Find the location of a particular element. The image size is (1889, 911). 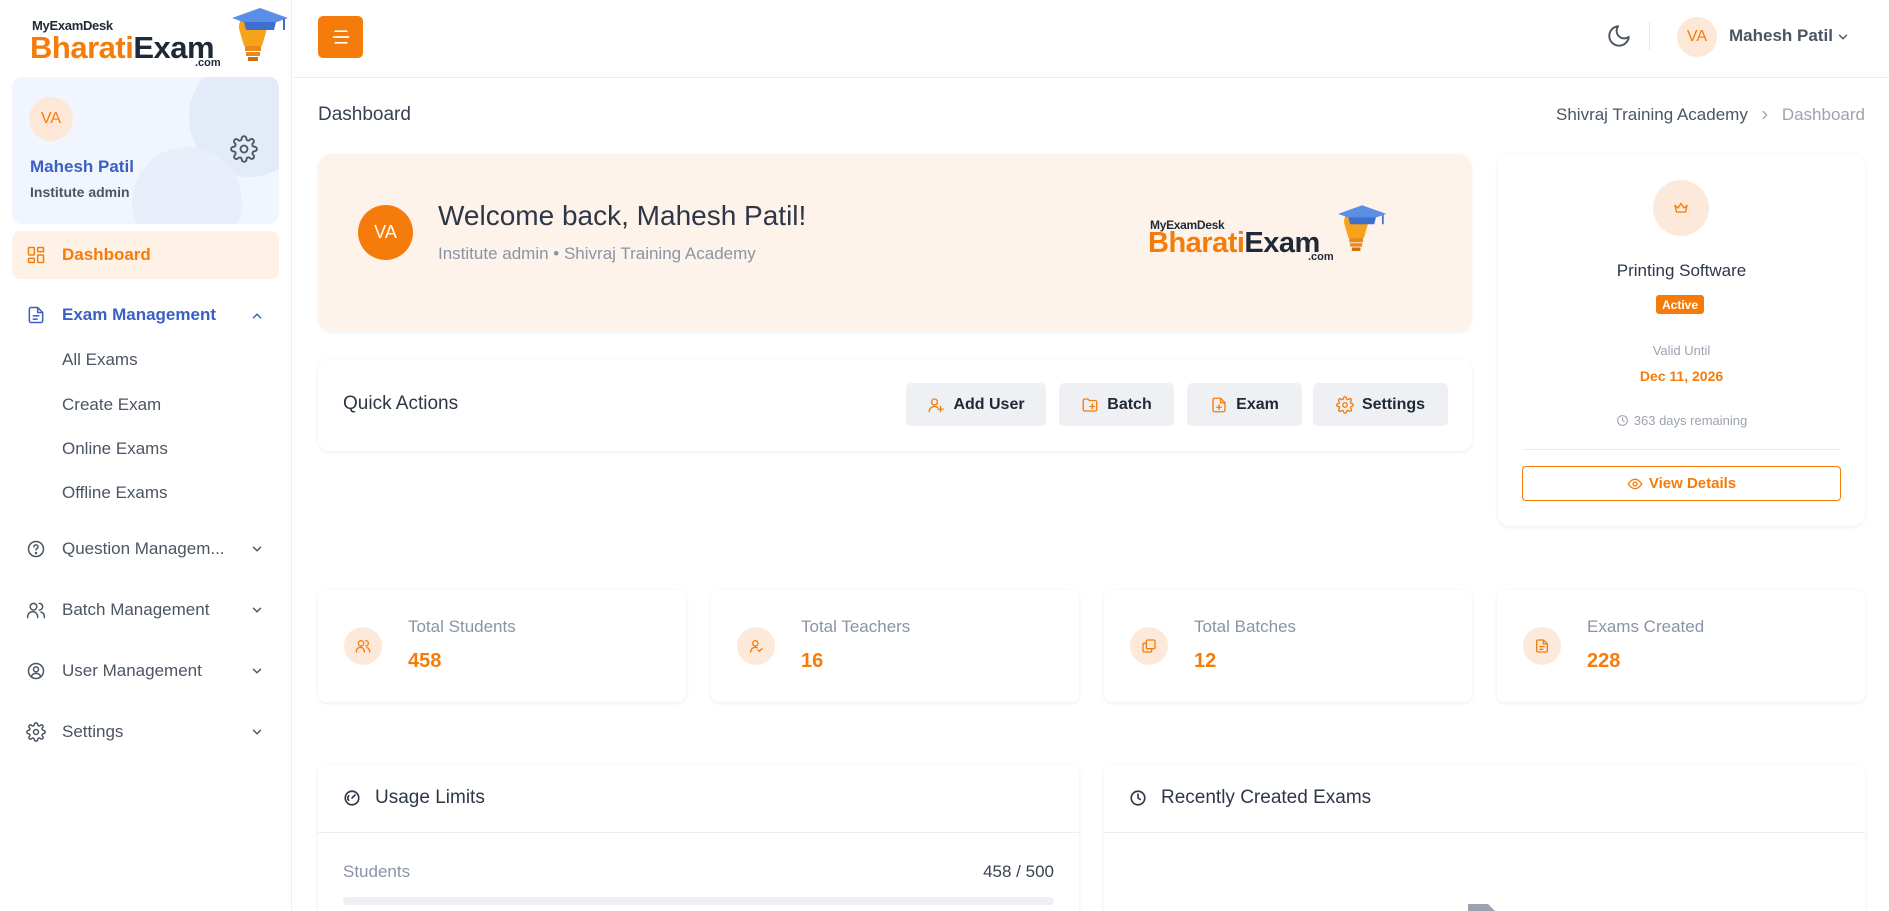

layers-icon is located at coordinates (1149, 646).